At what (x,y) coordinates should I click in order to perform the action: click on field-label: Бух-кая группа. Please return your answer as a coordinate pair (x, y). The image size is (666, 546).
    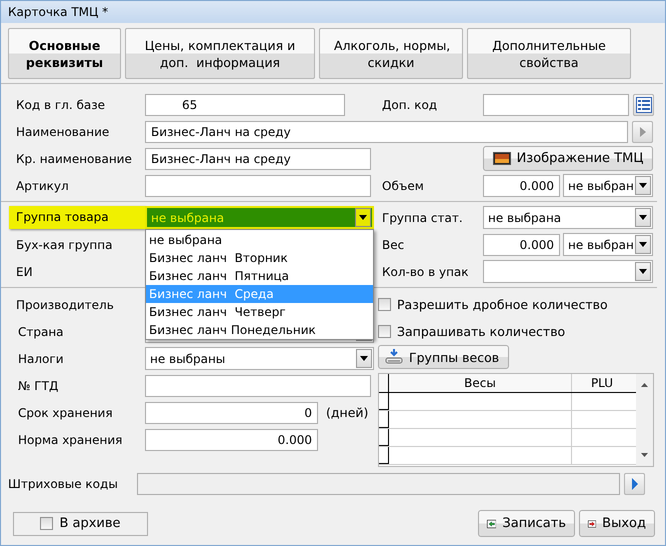
    Looking at the image, I should click on (64, 245).